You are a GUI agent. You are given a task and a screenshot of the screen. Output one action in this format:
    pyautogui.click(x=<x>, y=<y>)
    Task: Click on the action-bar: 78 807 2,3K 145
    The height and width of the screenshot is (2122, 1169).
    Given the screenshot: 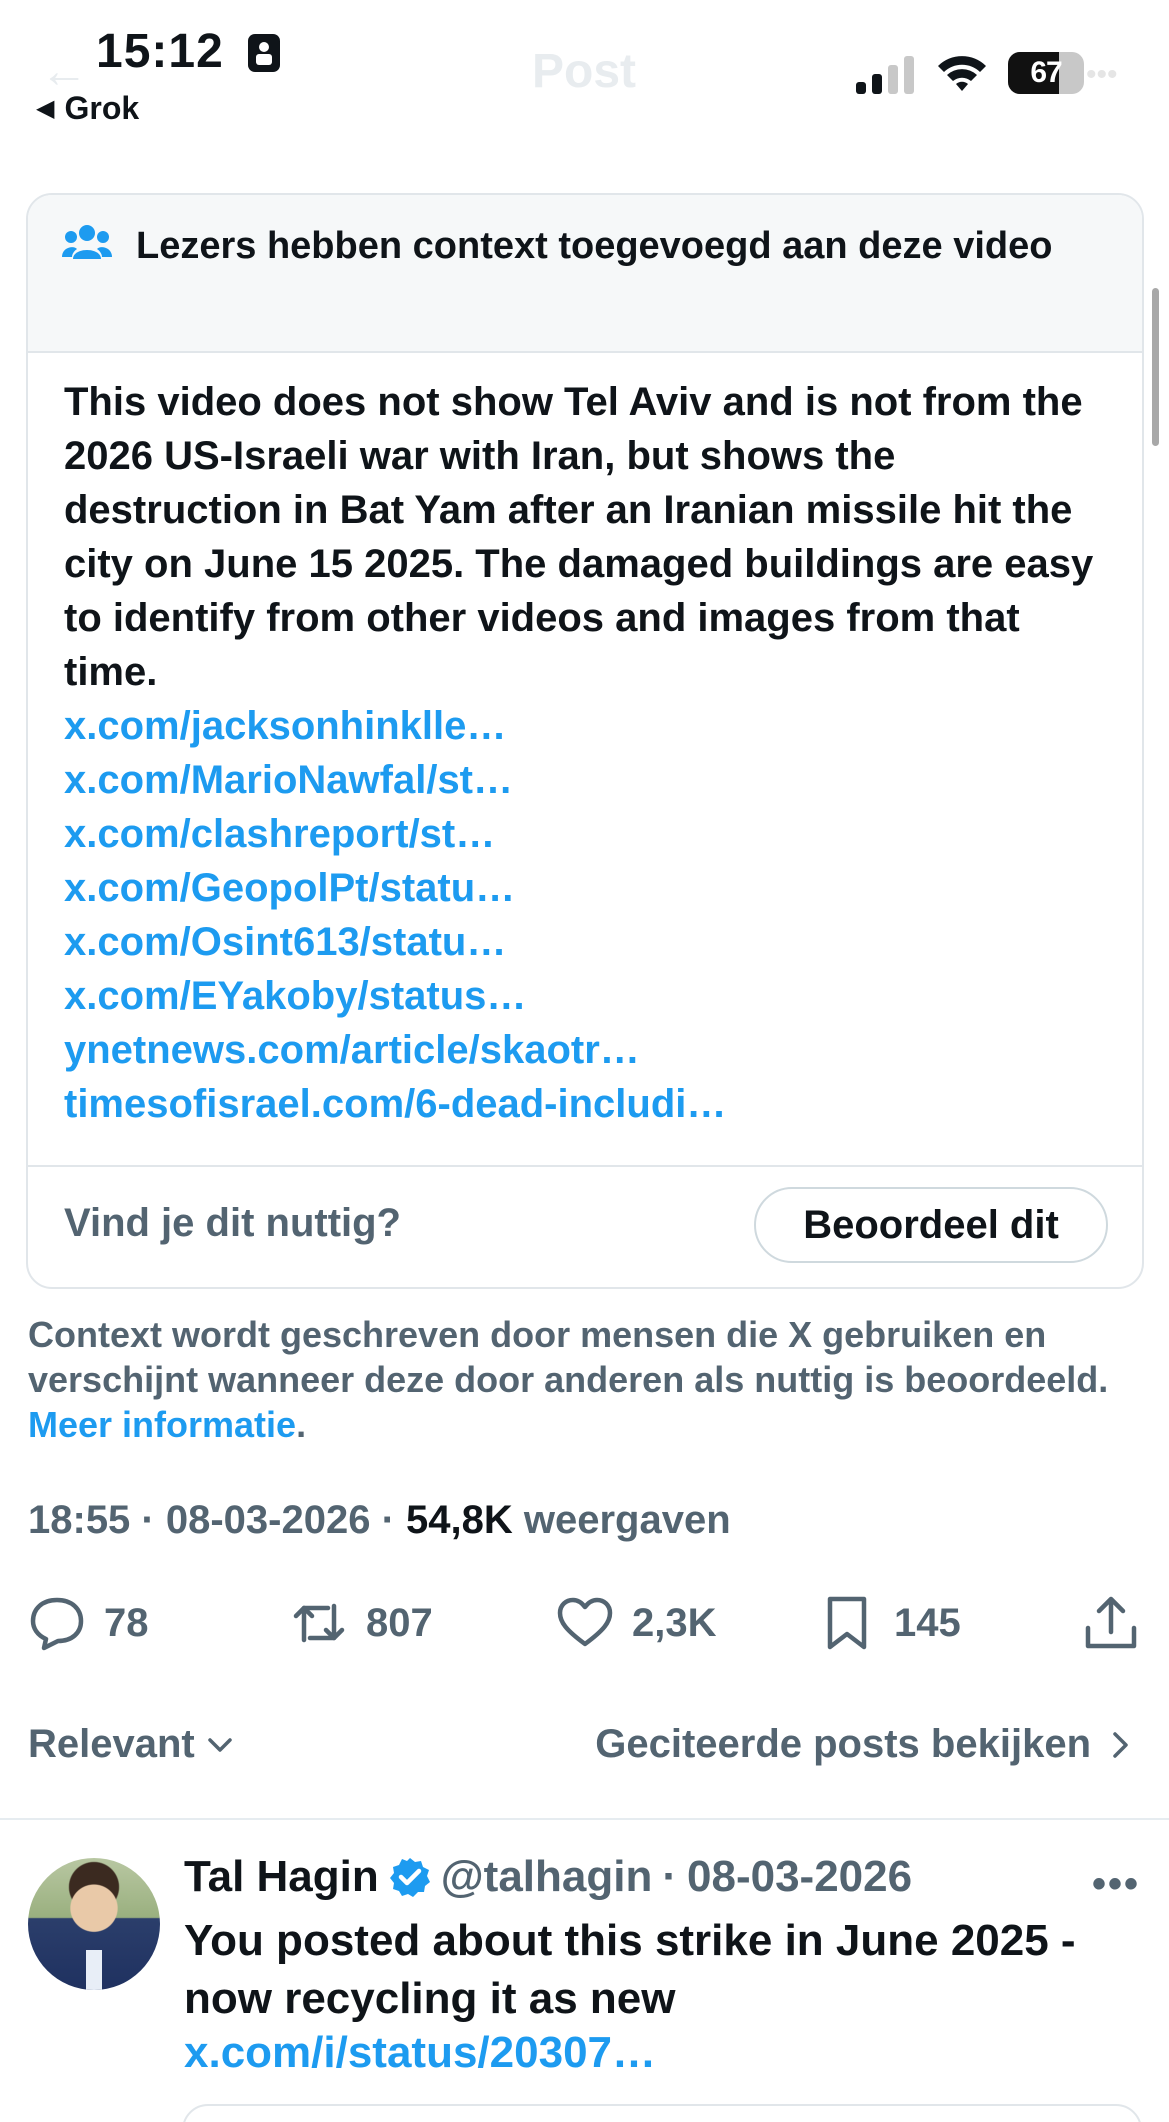 What is the action you would take?
    pyautogui.click(x=584, y=1623)
    